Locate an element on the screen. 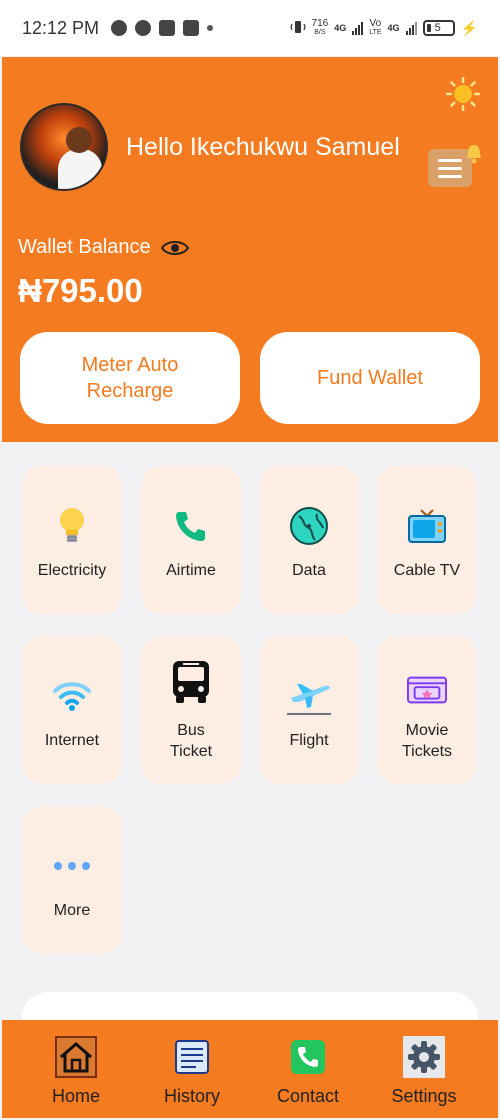  avatar is located at coordinates (64, 147).